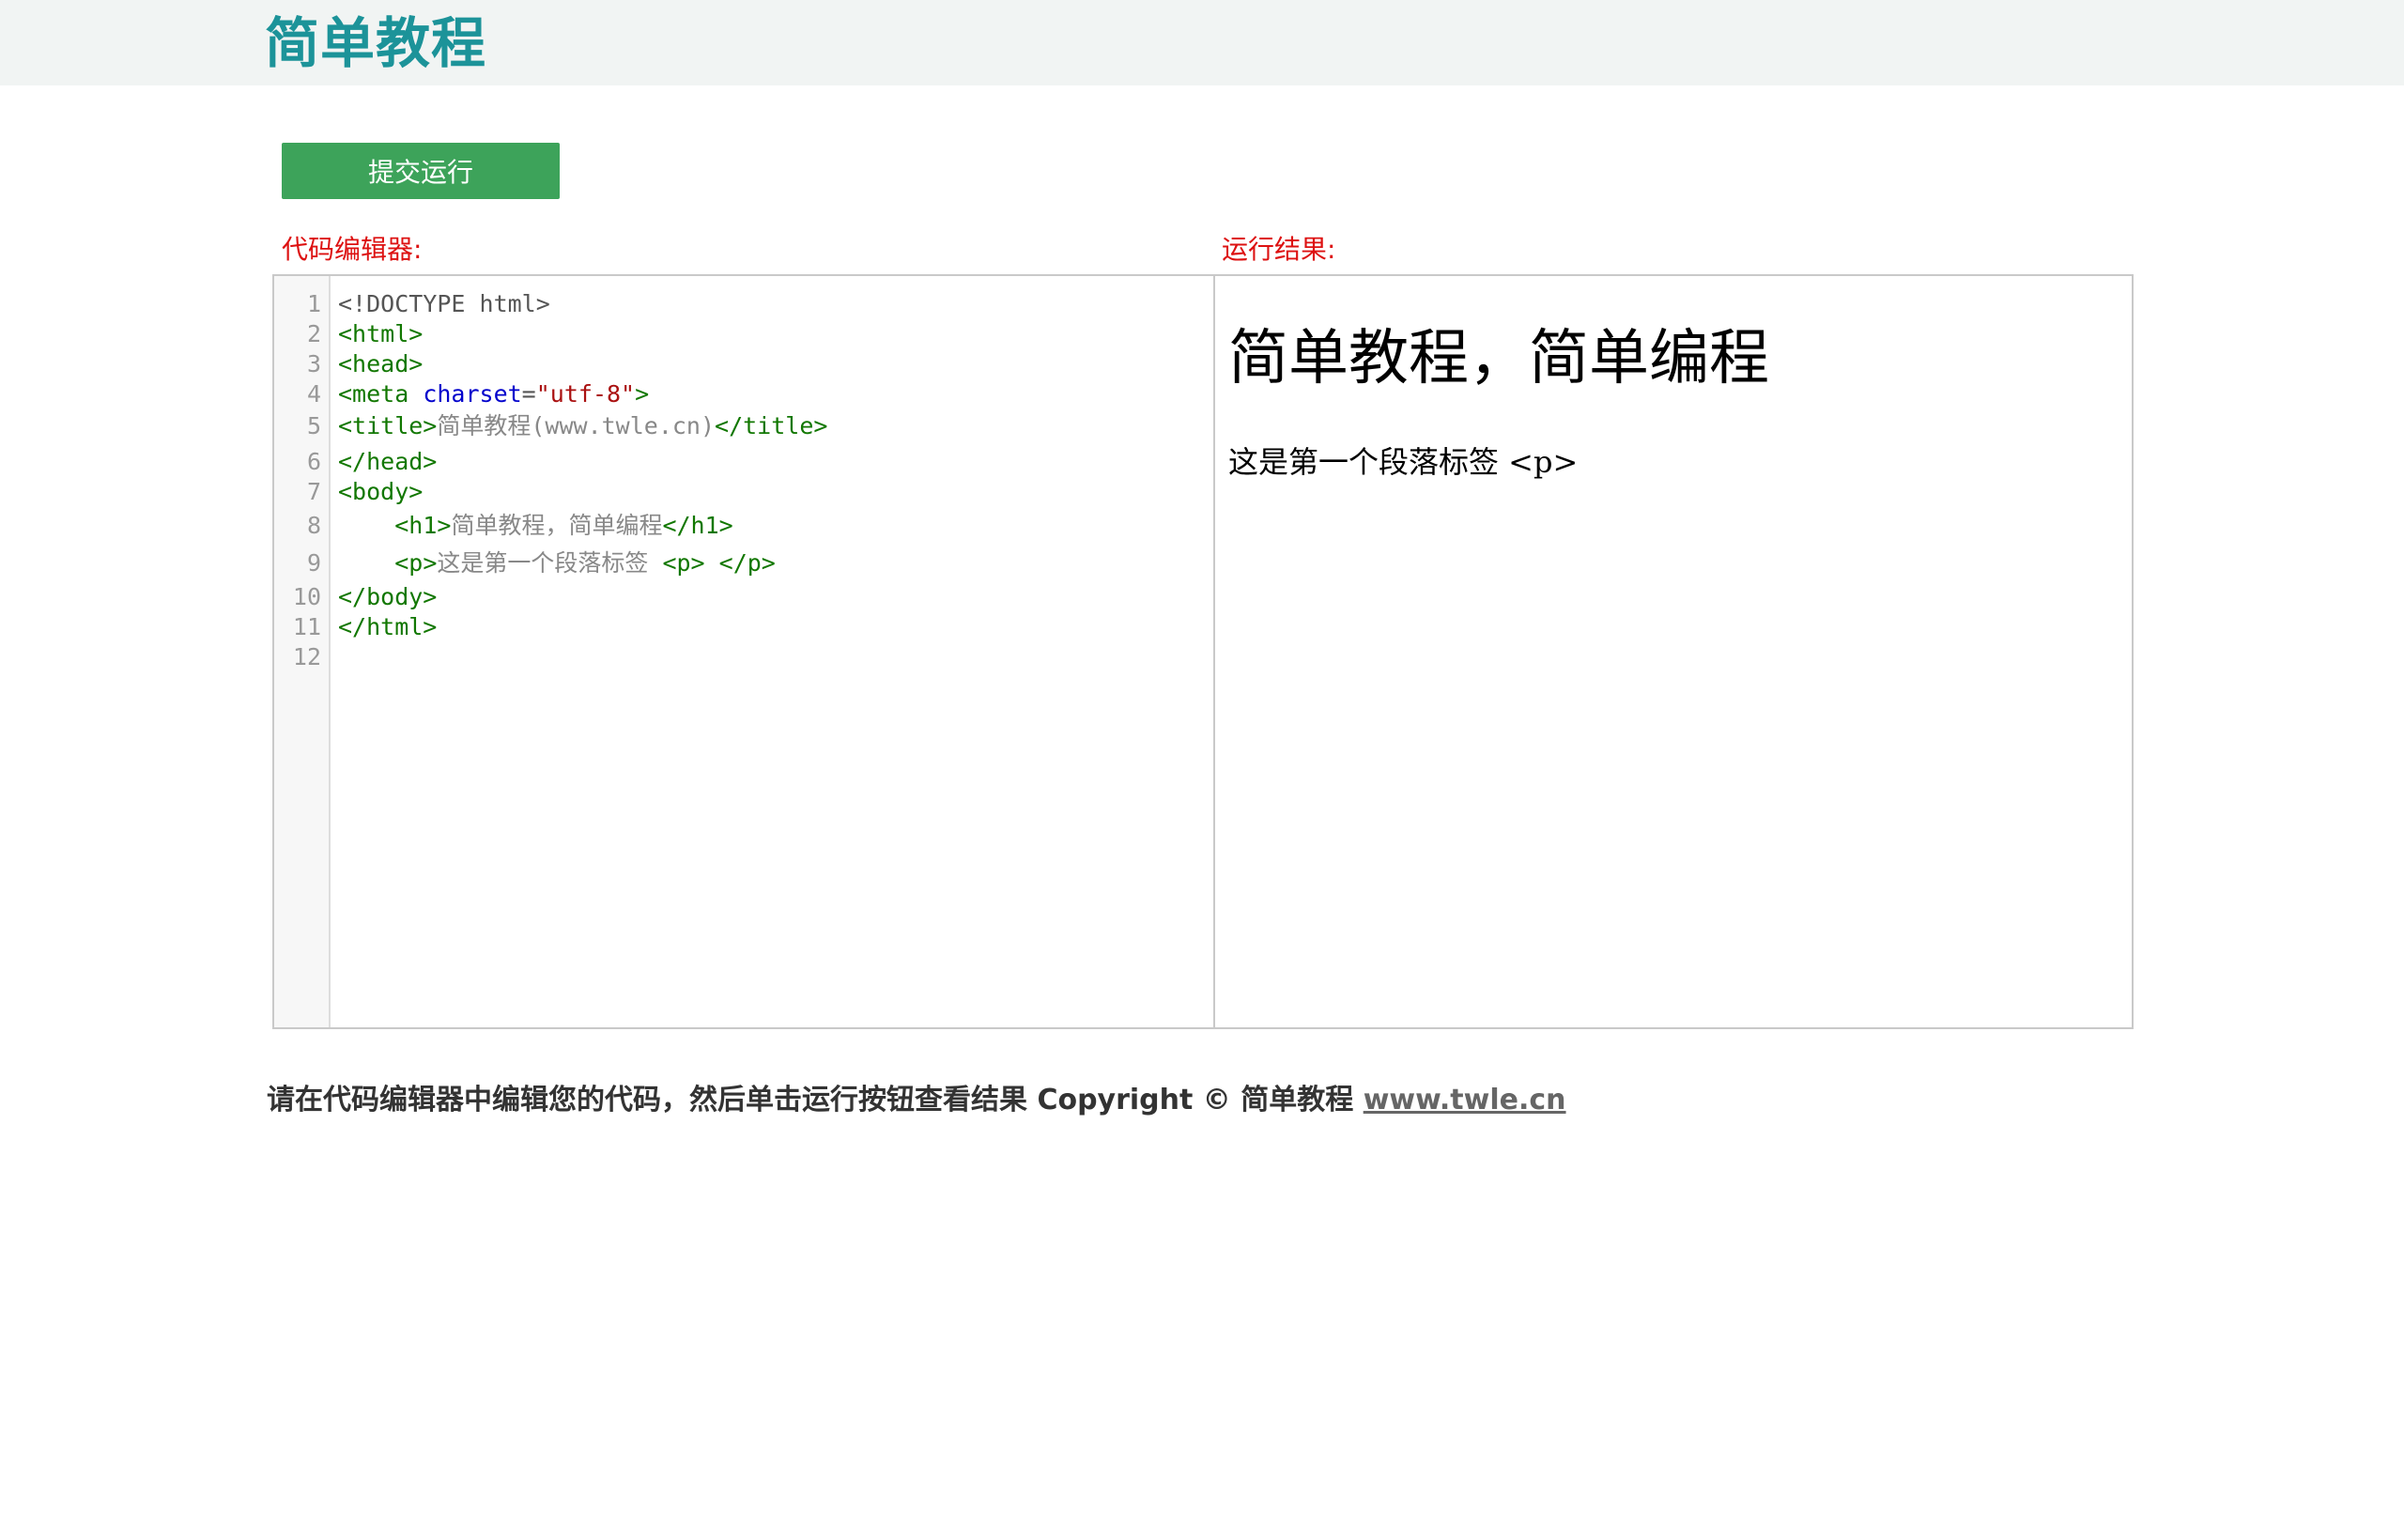  What do you see at coordinates (381, 394) in the screenshot?
I see `code-token: <meta` at bounding box center [381, 394].